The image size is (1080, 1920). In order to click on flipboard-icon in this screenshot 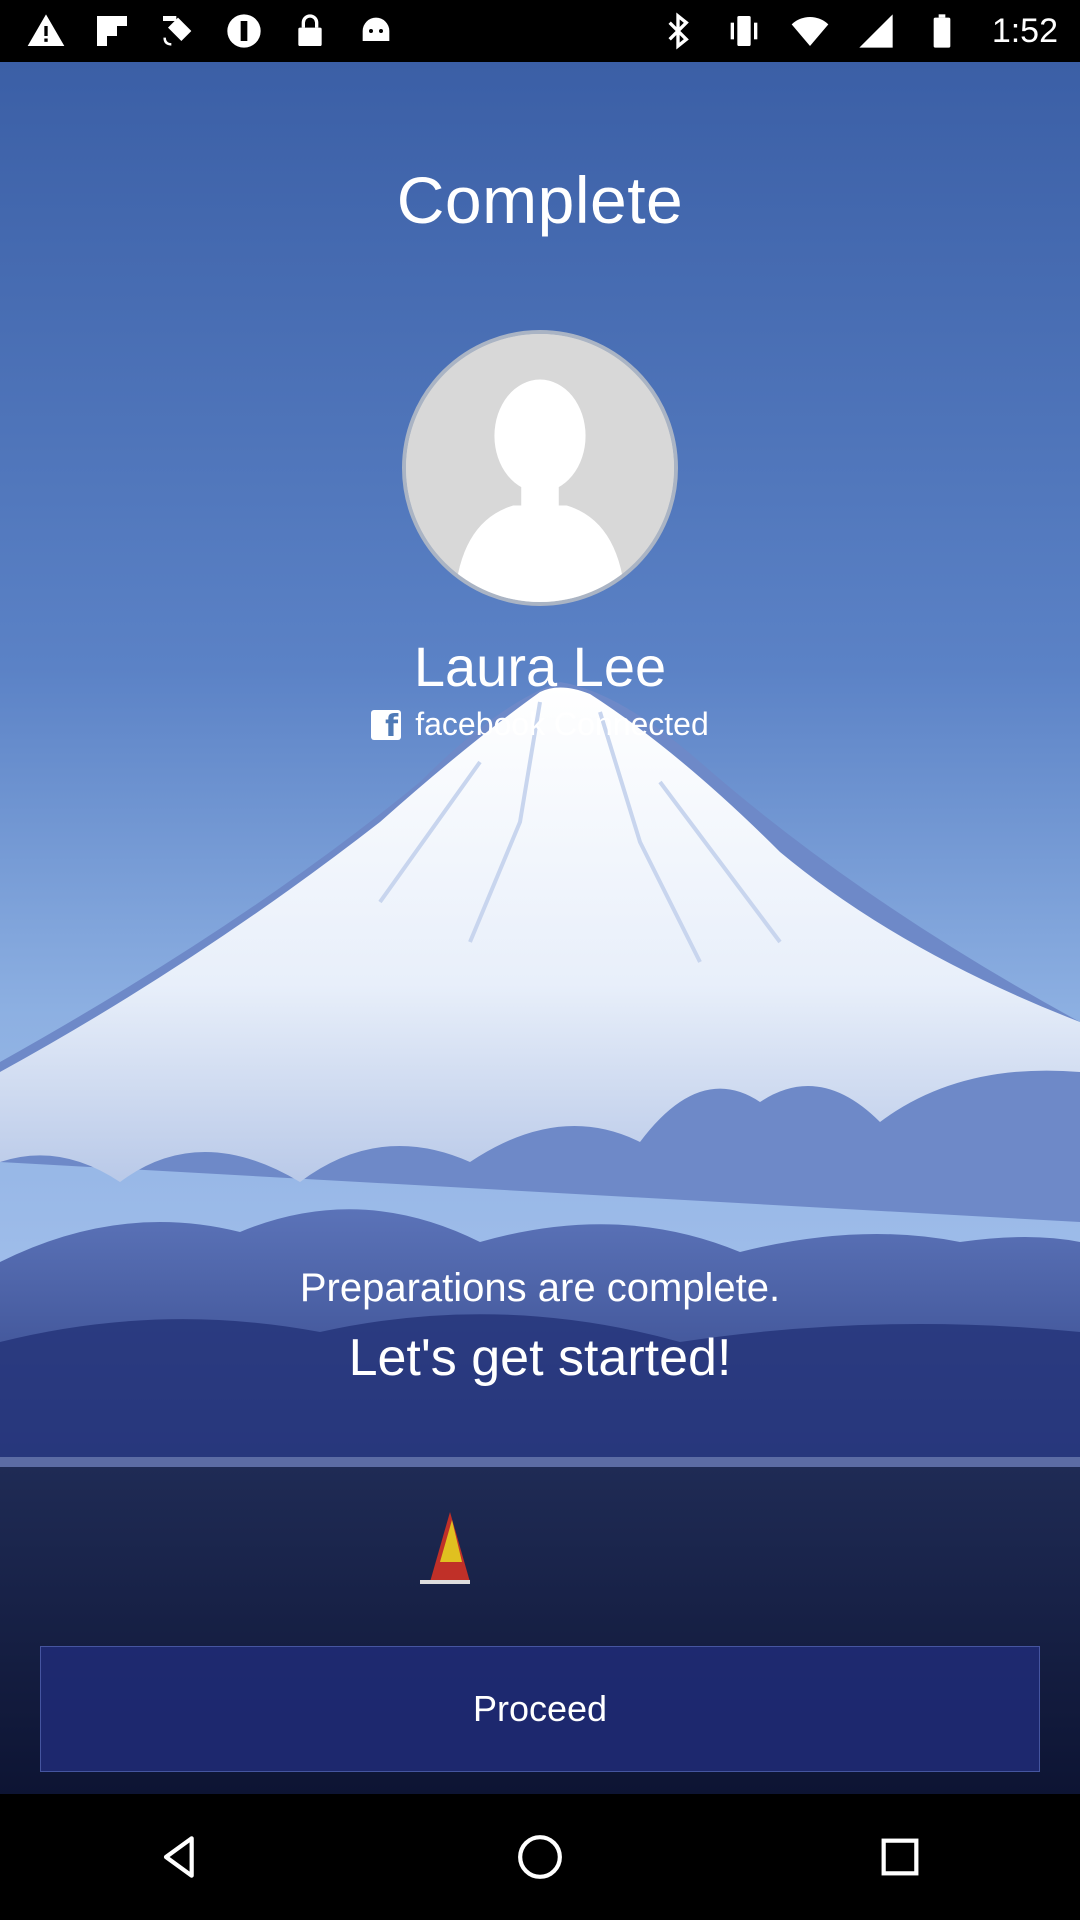, I will do `click(112, 31)`.